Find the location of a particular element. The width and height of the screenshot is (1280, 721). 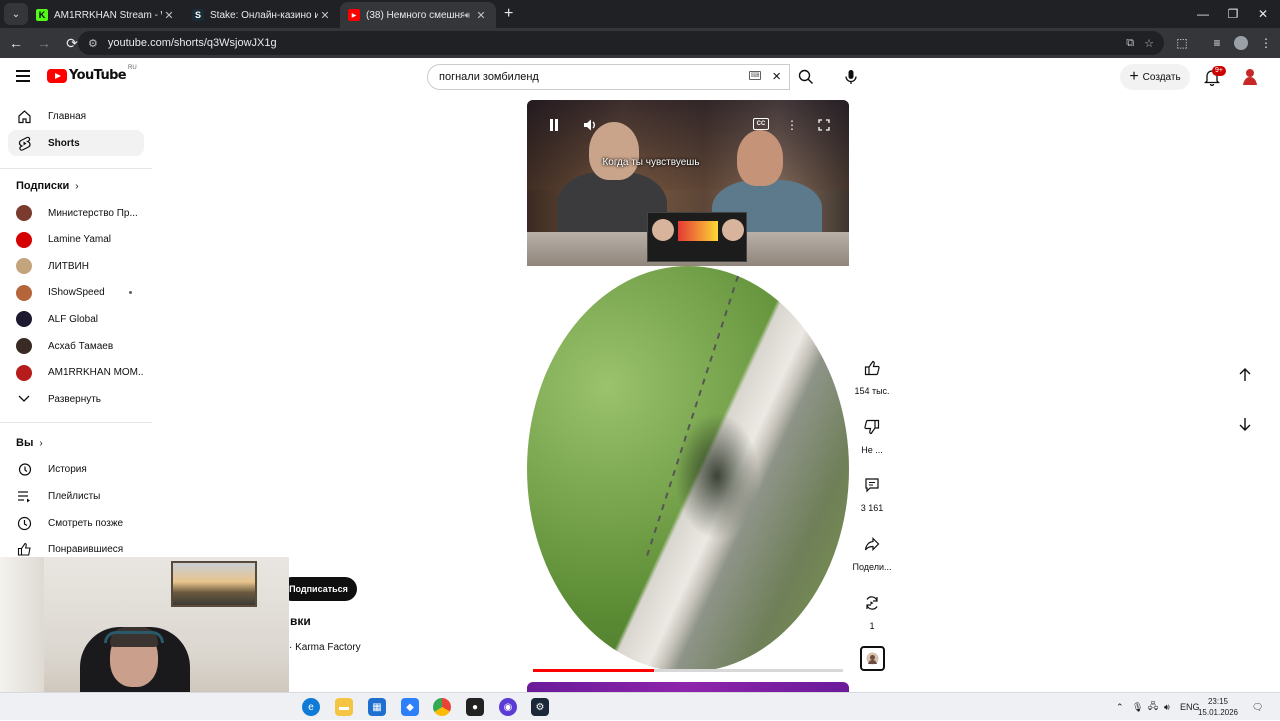

sidebar-item-home: Главная is located at coordinates (76, 116).